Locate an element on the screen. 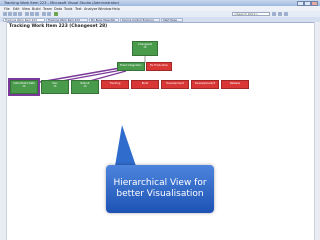 The width and height of the screenshot is (320, 240). node-leaf-5-label: Build is located at coordinates (145, 83).